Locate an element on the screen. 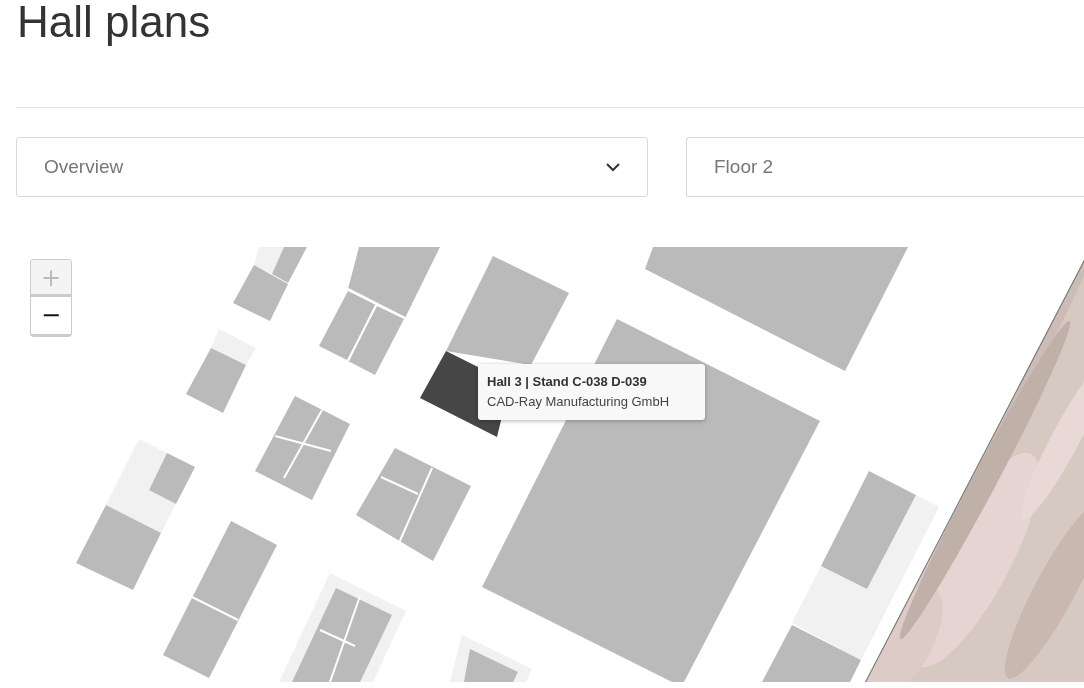 The height and width of the screenshot is (688, 1084). dropdown: Overview is located at coordinates (332, 167).